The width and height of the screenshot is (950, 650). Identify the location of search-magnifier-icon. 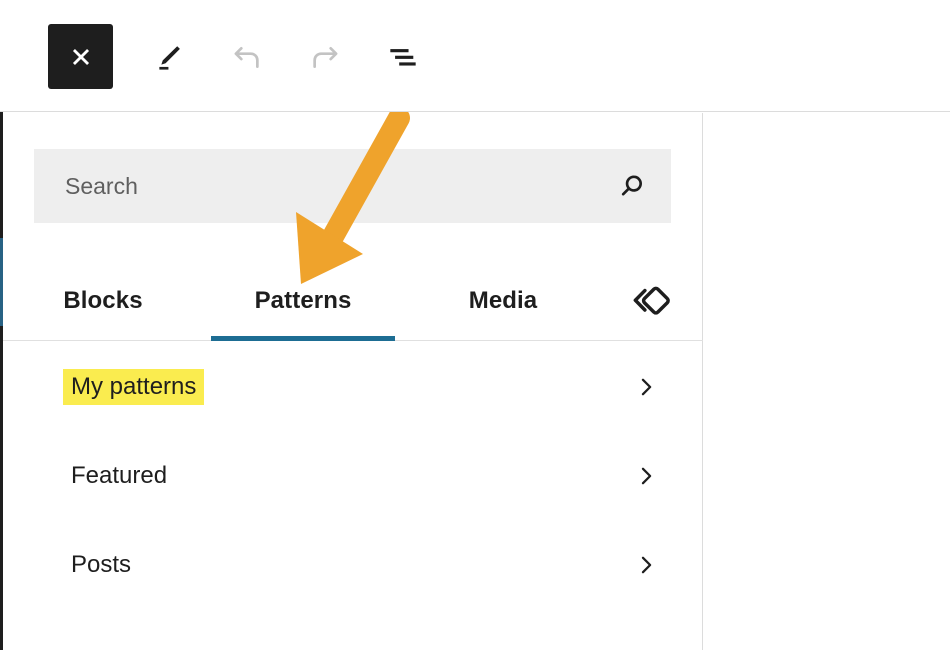
(631, 185).